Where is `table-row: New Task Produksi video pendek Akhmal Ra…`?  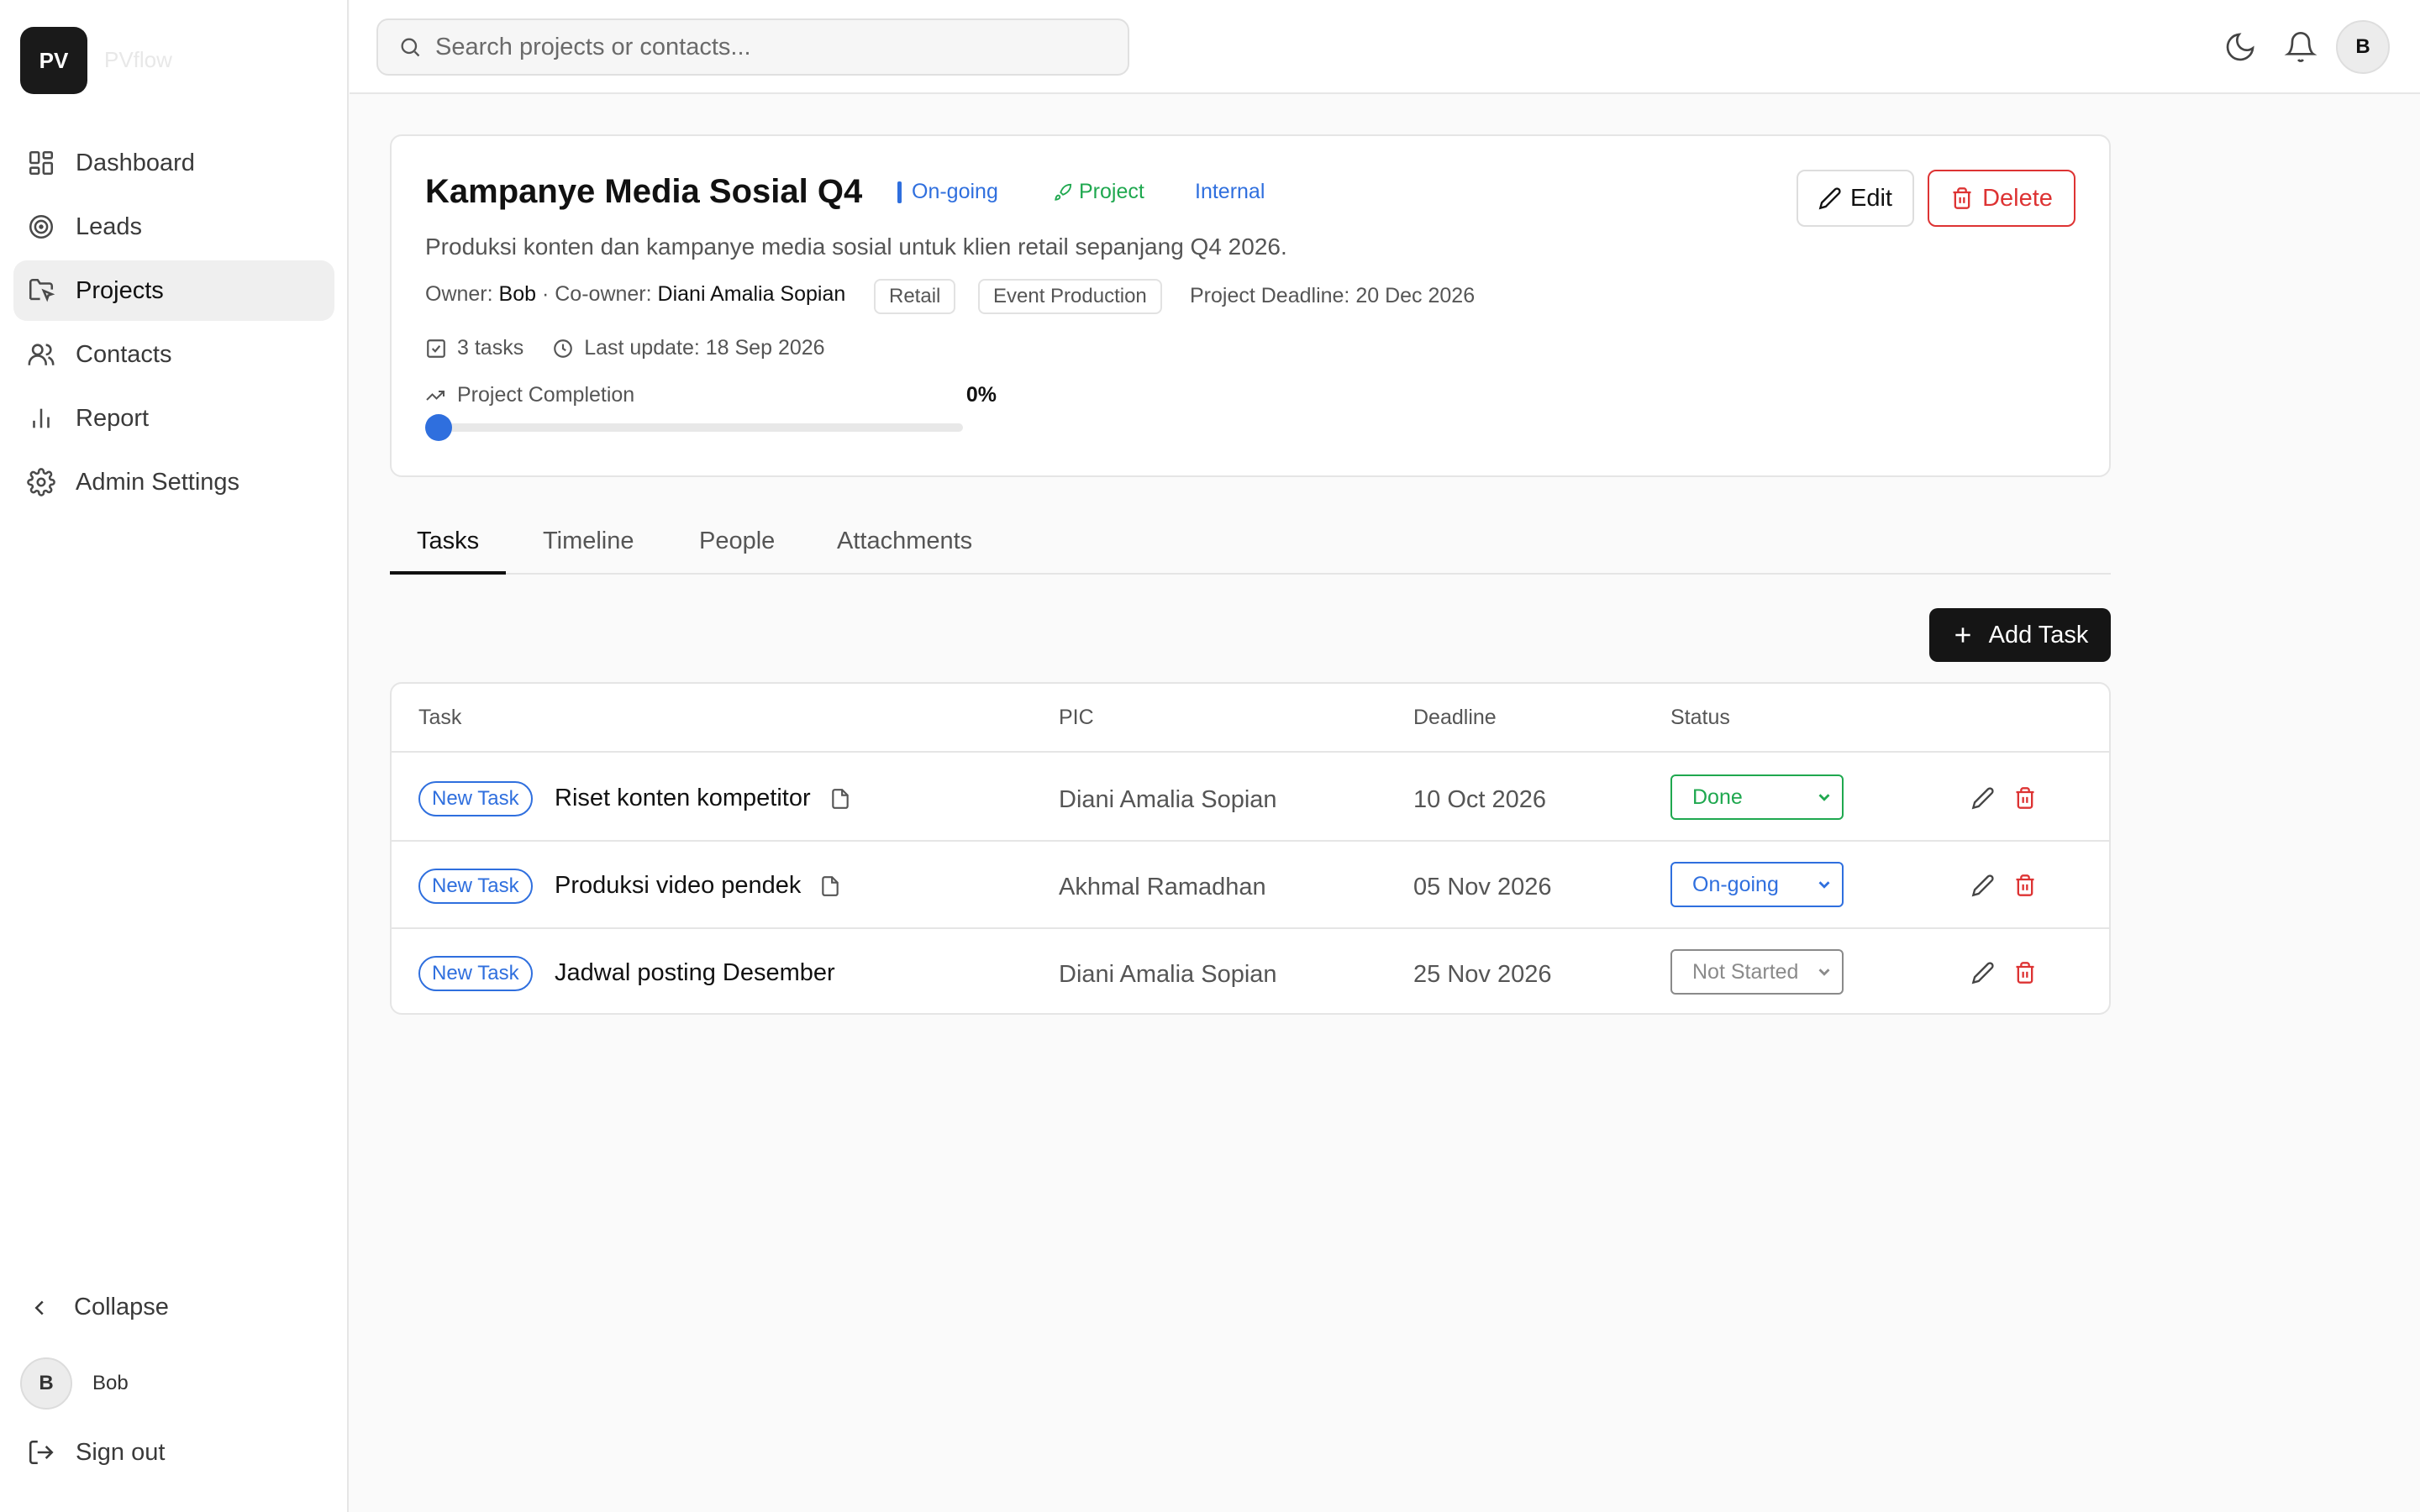
table-row: New Task Produksi video pendek Akhmal Ra… is located at coordinates (1251, 885).